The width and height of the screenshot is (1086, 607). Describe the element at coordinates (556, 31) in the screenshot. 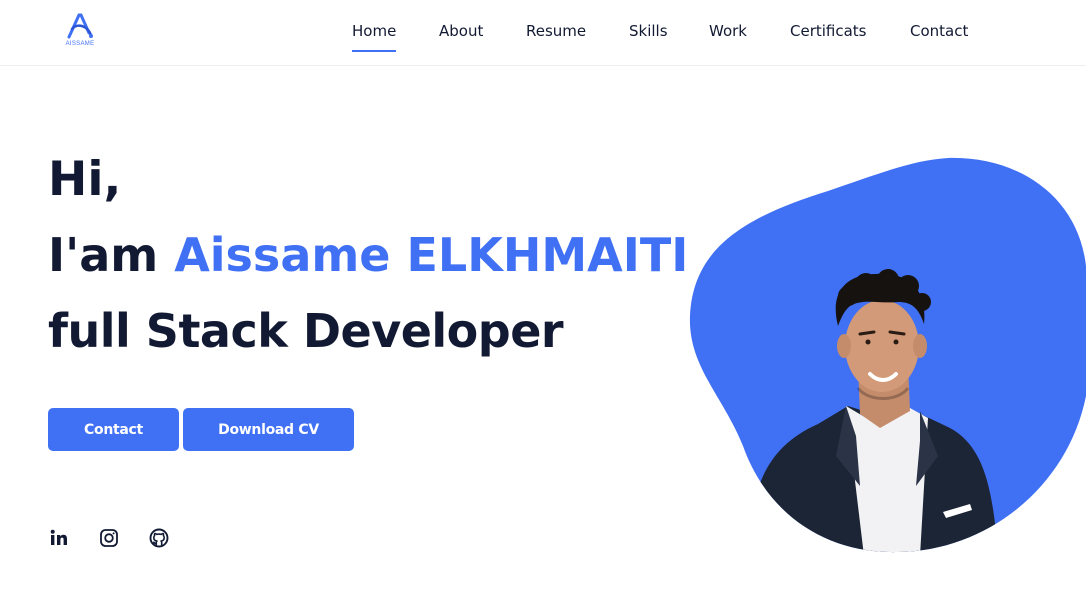

I see `nav-resume: Resume` at that location.